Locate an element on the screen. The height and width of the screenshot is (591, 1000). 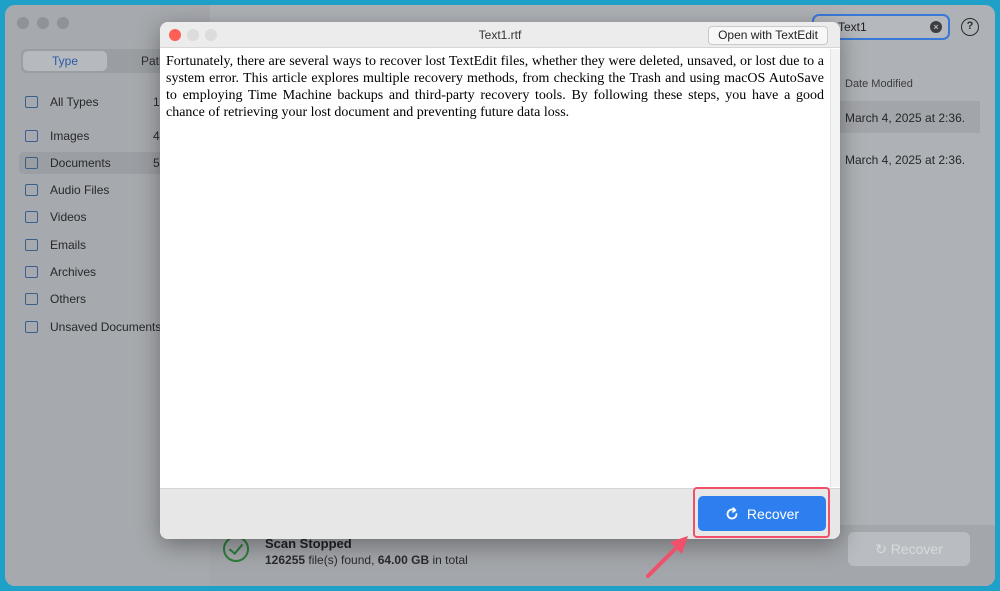
tab-type: Type is located at coordinates (65, 61).